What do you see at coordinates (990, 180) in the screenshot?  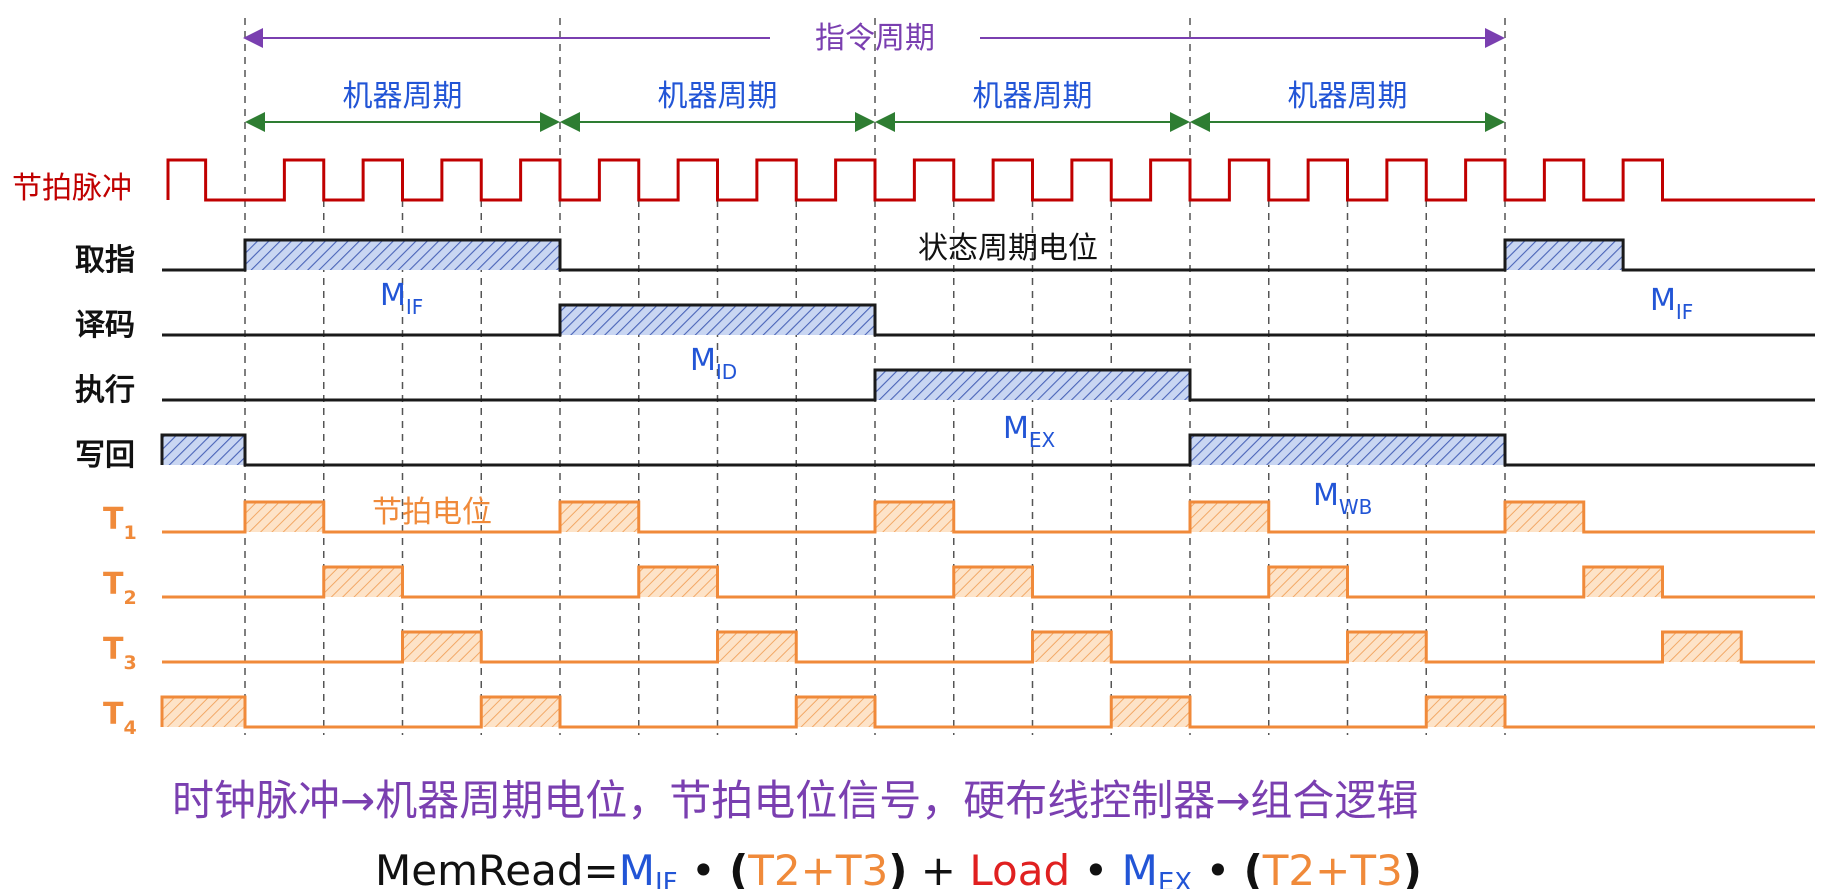 I see `clock-pulse-wave` at bounding box center [990, 180].